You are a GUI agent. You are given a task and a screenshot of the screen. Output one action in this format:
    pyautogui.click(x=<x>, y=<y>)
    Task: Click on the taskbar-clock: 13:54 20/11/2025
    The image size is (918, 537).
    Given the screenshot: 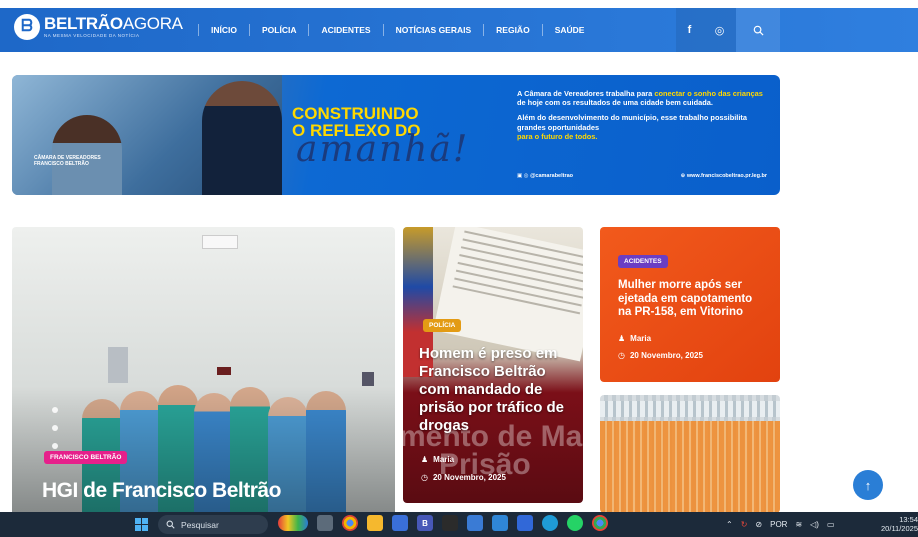 What is the action you would take?
    pyautogui.click(x=898, y=524)
    